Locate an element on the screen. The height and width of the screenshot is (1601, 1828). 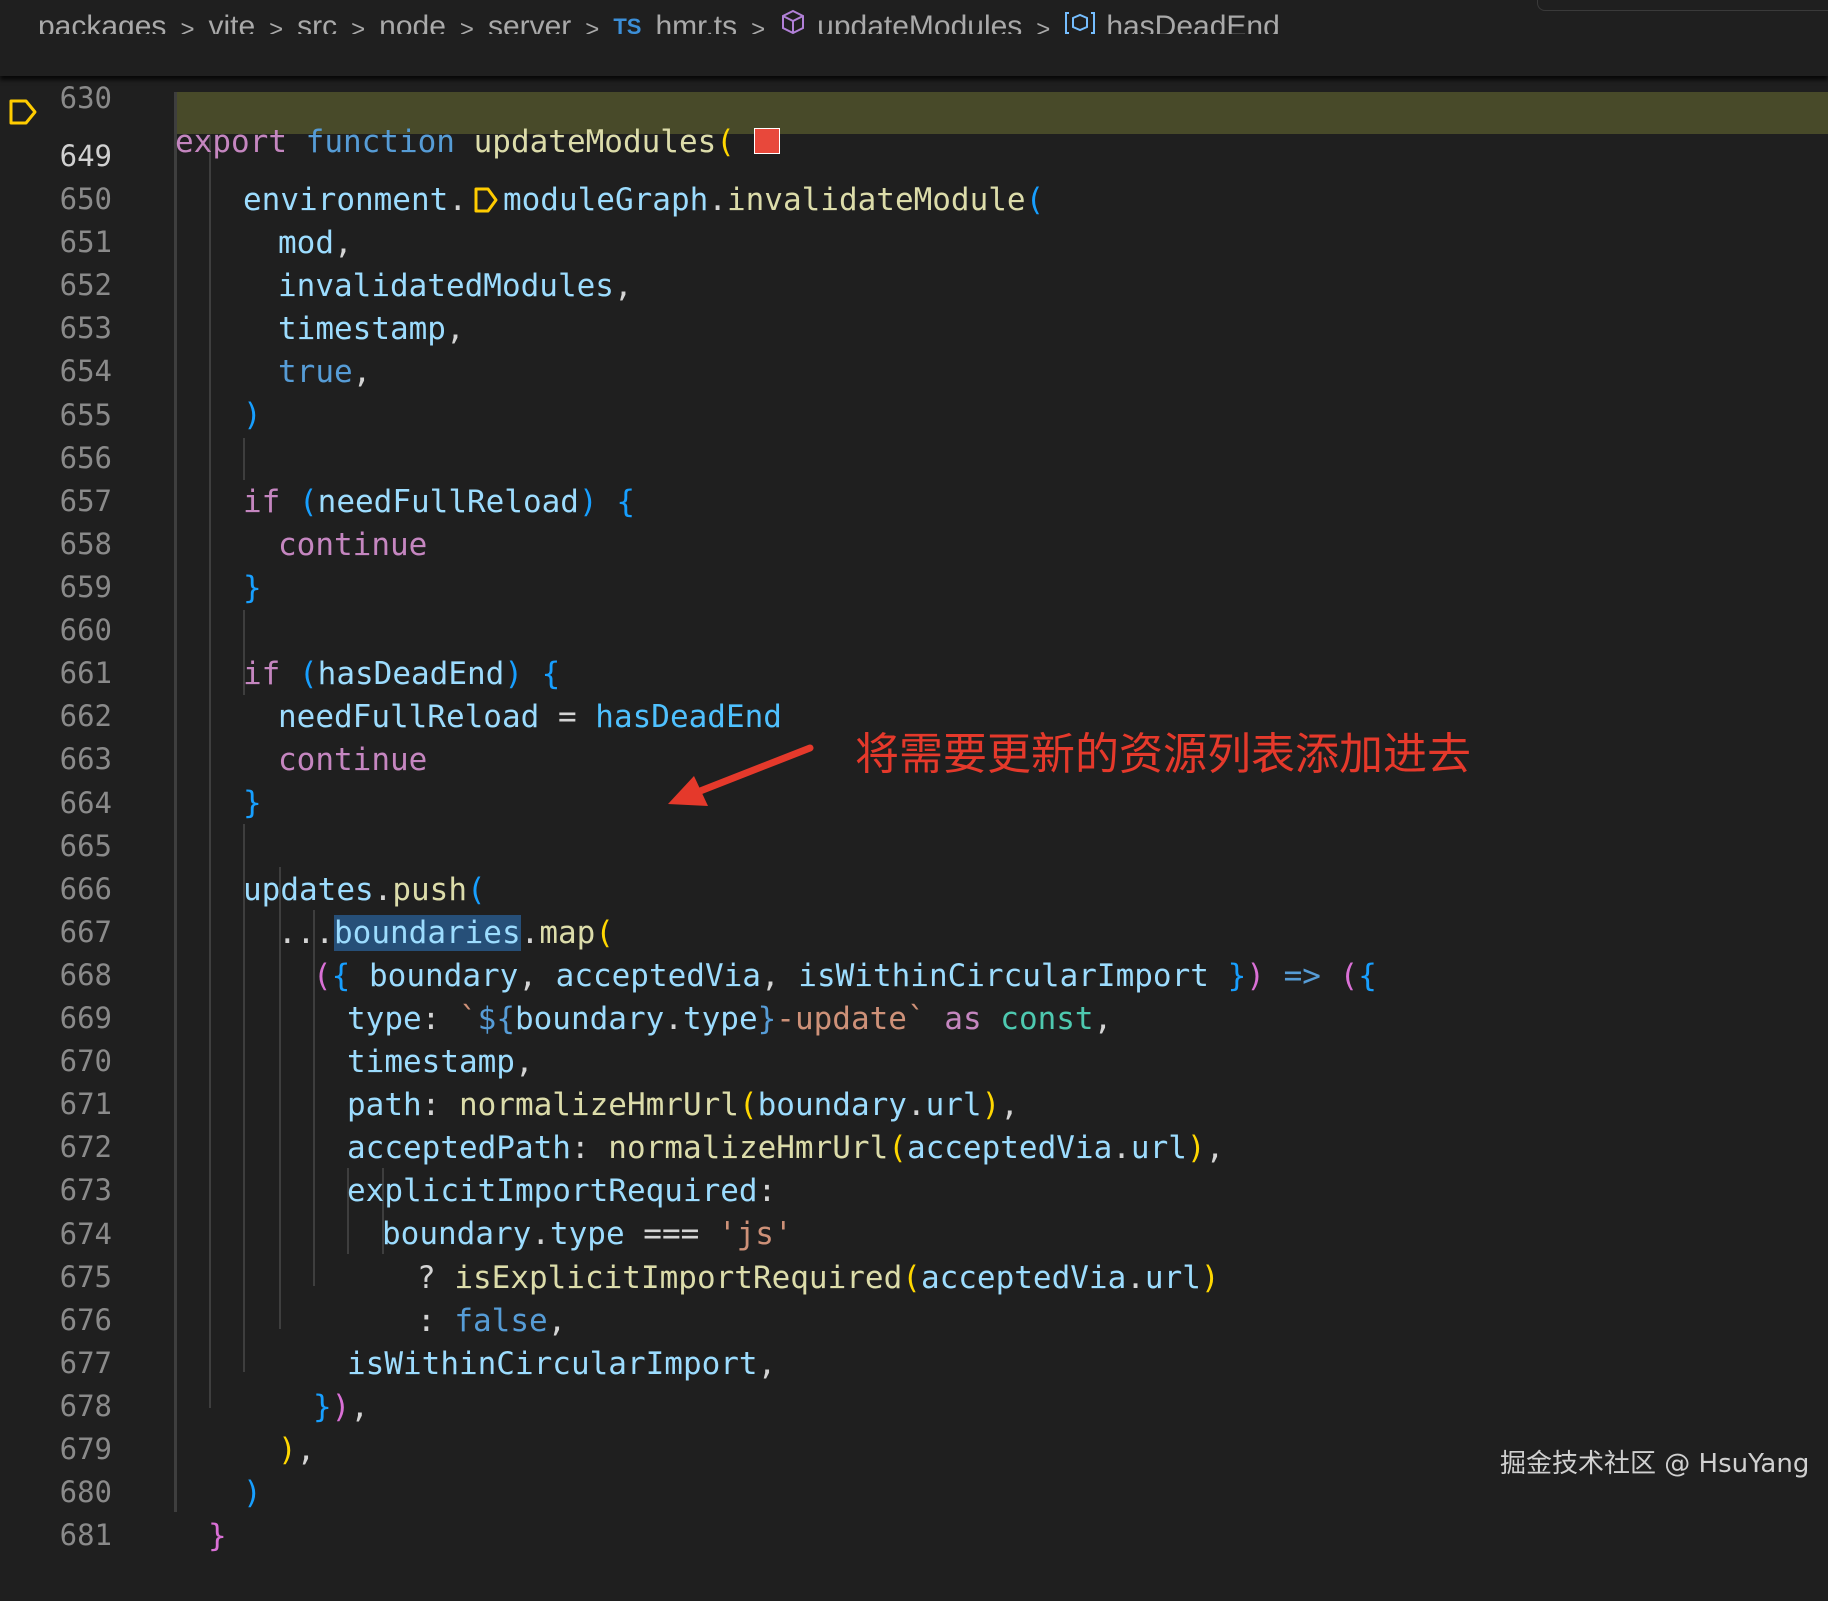
code-line: 653 true, is located at coordinates (914, 326).